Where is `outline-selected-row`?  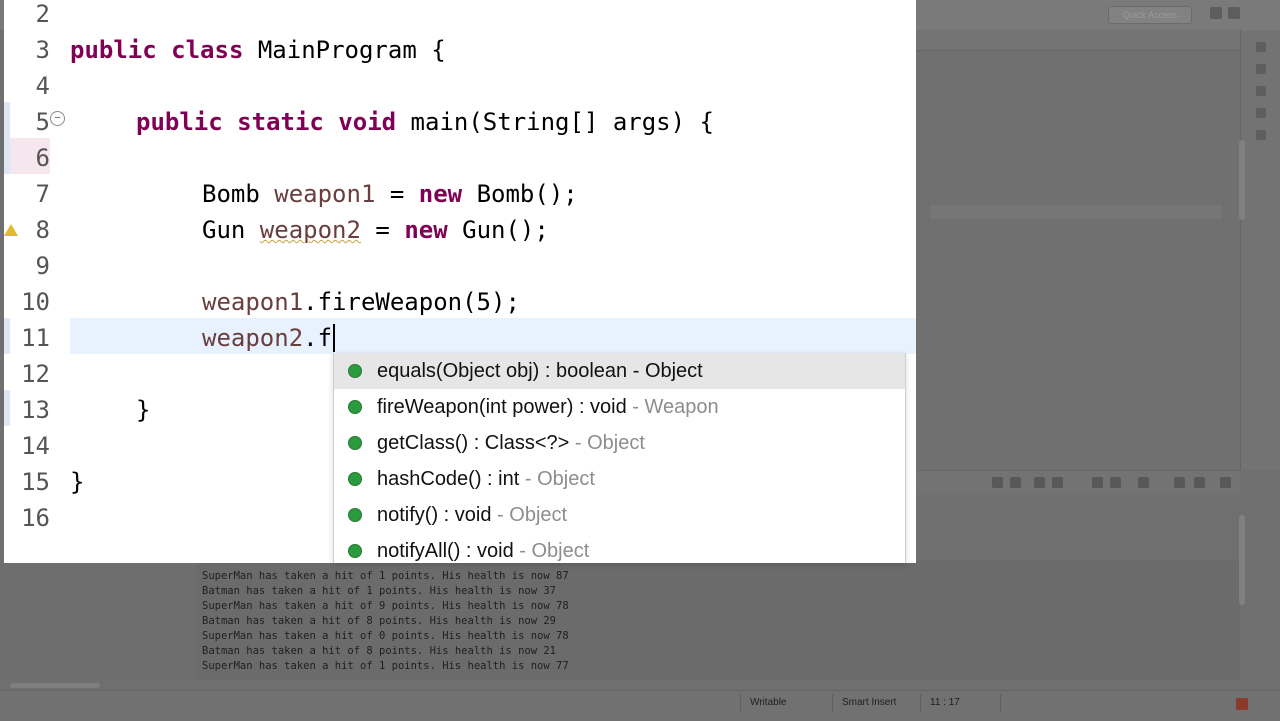
outline-selected-row is located at coordinates (1076, 212).